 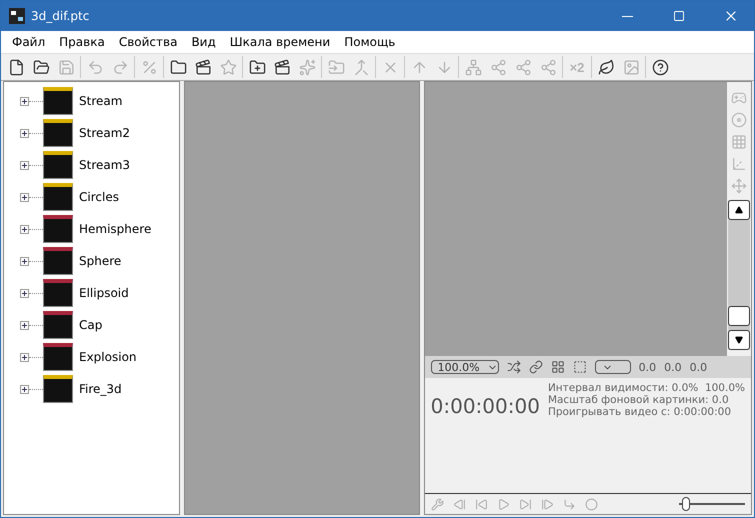 I want to click on help-icon, so click(x=660, y=67).